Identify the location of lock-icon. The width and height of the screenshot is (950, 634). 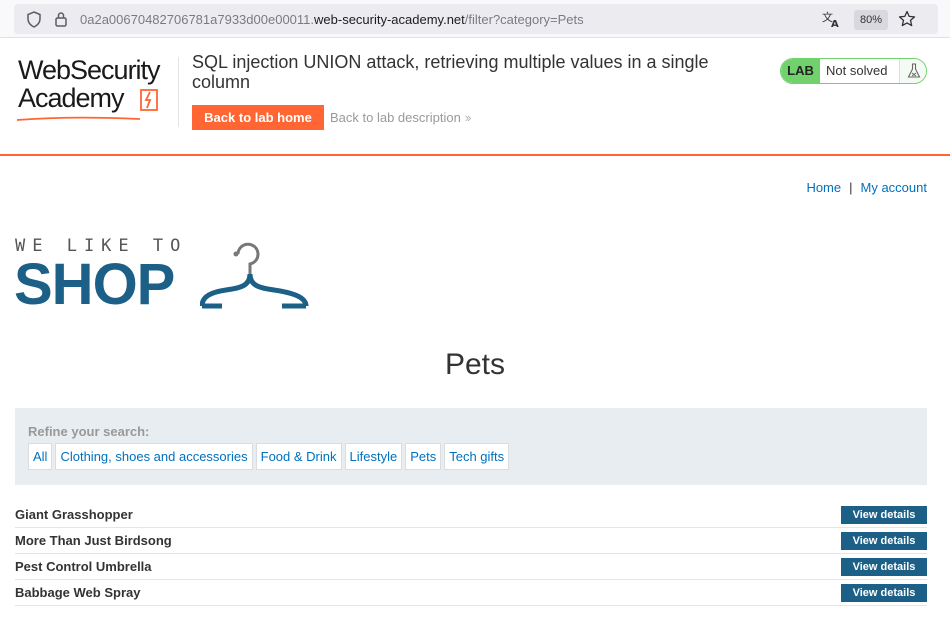
(61, 21).